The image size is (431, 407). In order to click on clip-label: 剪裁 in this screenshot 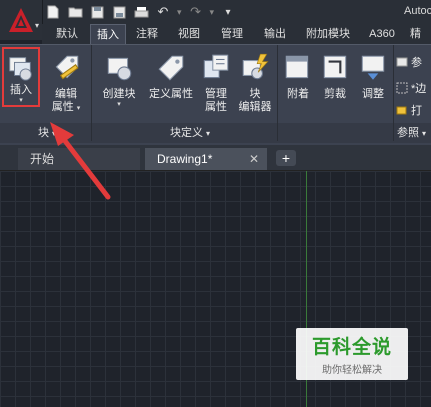, I will do `click(335, 94)`.